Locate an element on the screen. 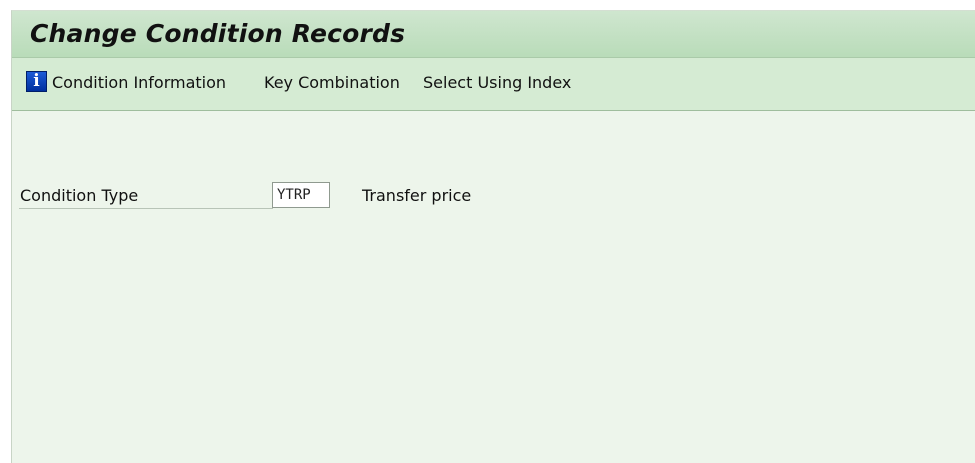 The height and width of the screenshot is (463, 975). key-combination-button: Key Combination is located at coordinates (332, 83).